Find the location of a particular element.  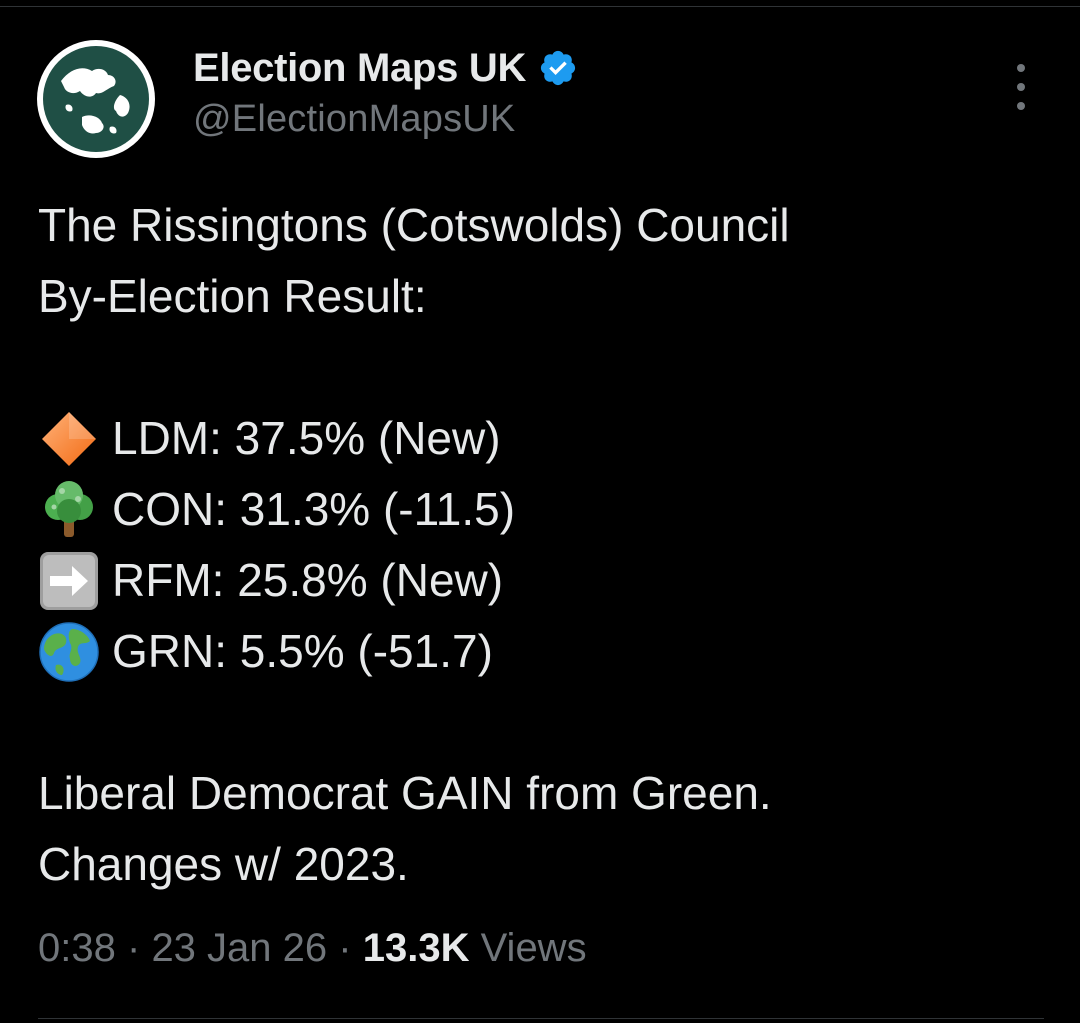

title-line-2: By-Election Result: is located at coordinates (232, 296).